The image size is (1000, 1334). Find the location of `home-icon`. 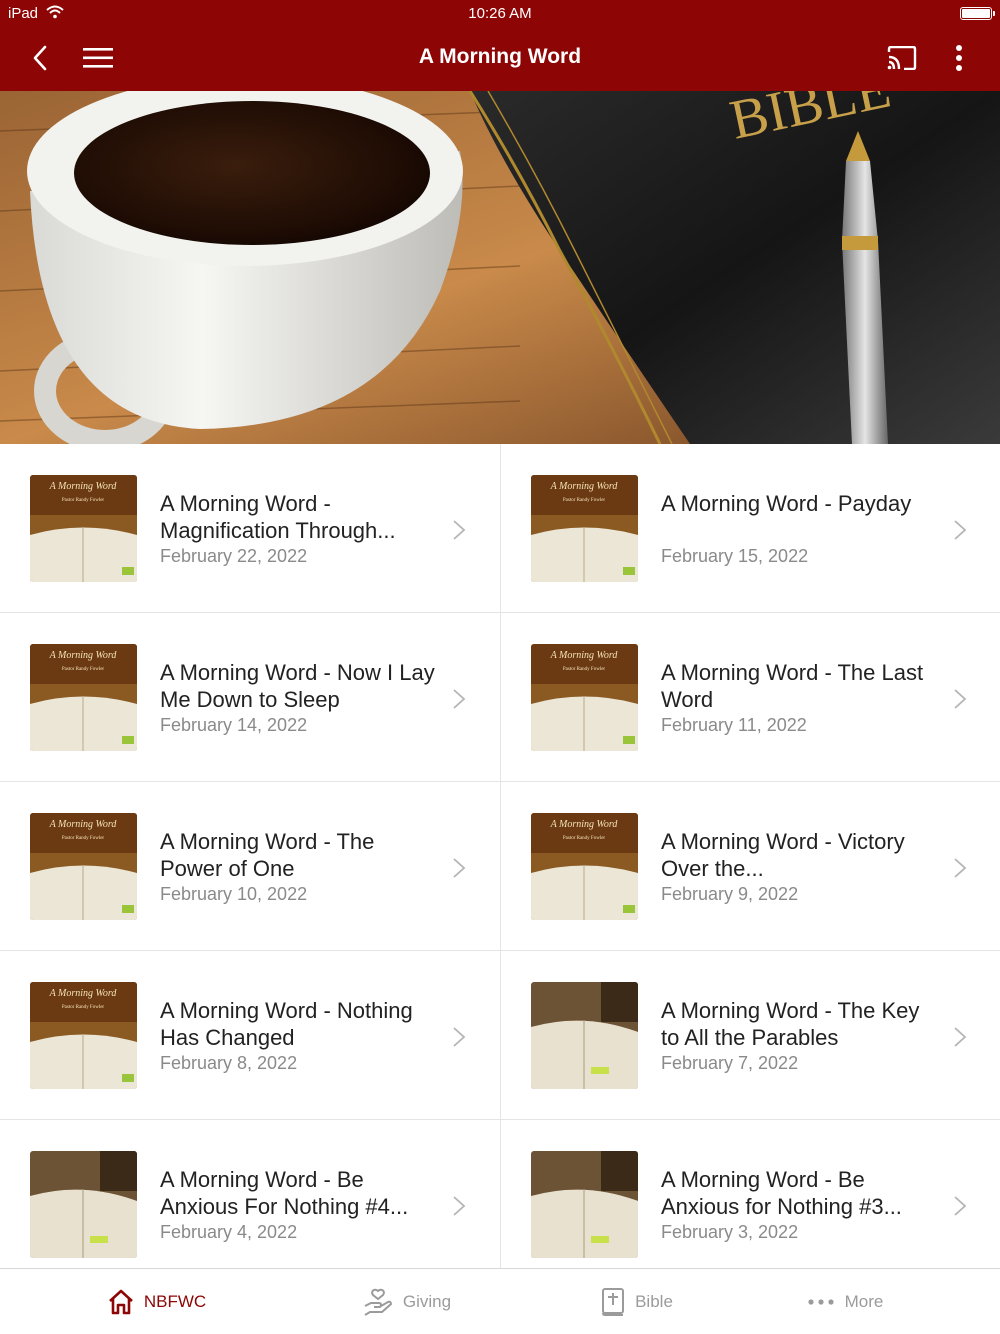

home-icon is located at coordinates (120, 1302).